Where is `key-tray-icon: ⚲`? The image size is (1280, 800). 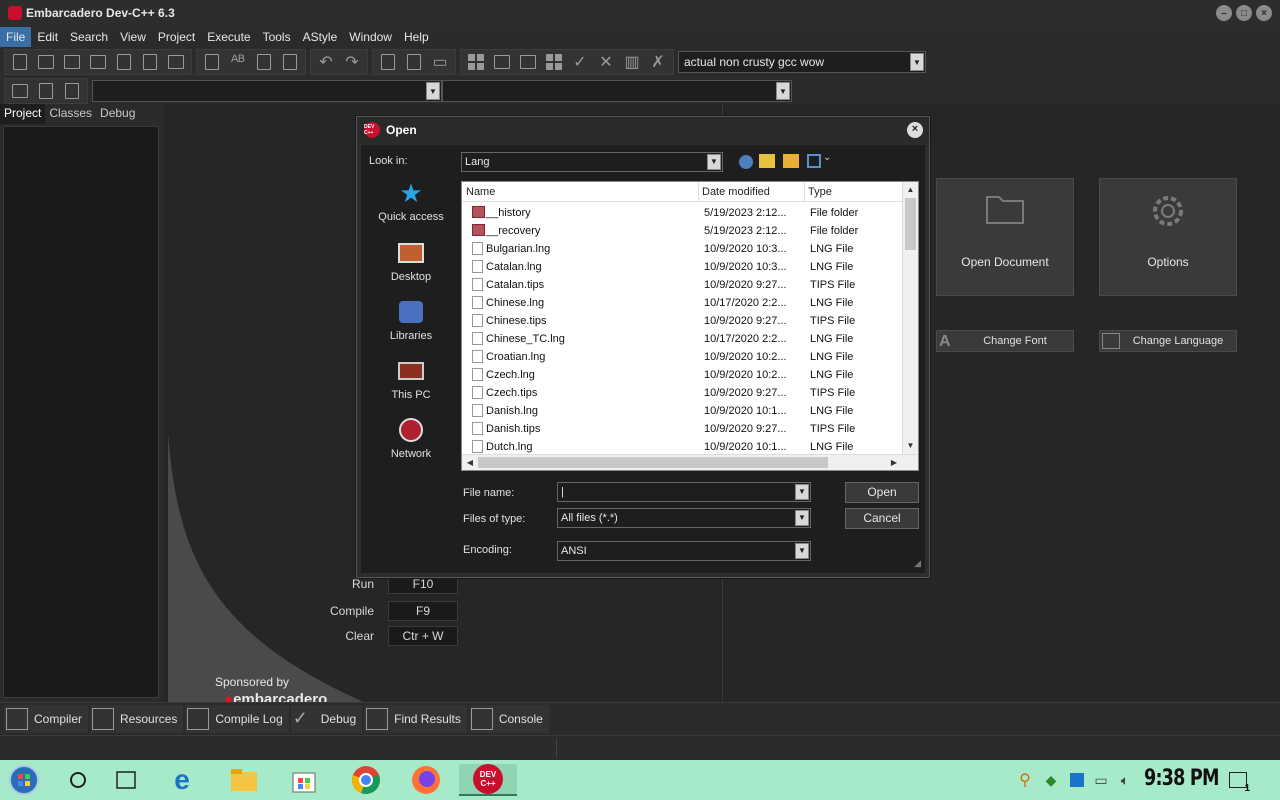 key-tray-icon: ⚲ is located at coordinates (1025, 780).